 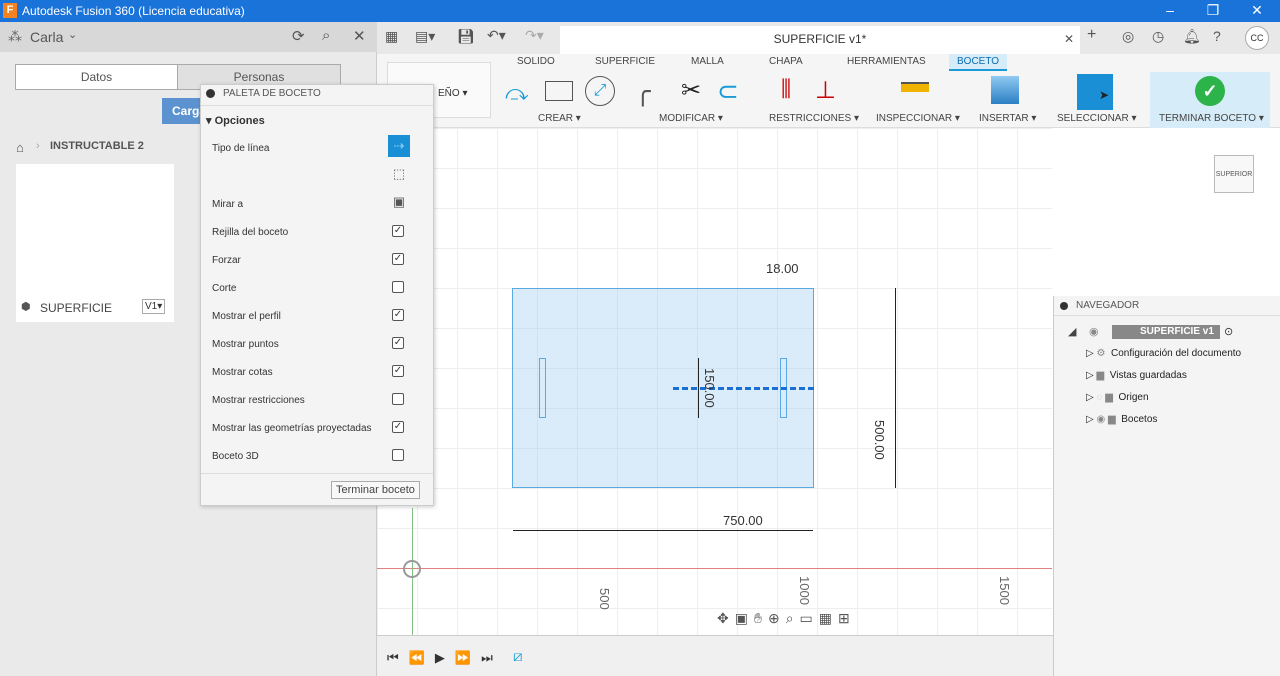 What do you see at coordinates (828, 618) in the screenshot?
I see `grid-icon: ▦` at bounding box center [828, 618].